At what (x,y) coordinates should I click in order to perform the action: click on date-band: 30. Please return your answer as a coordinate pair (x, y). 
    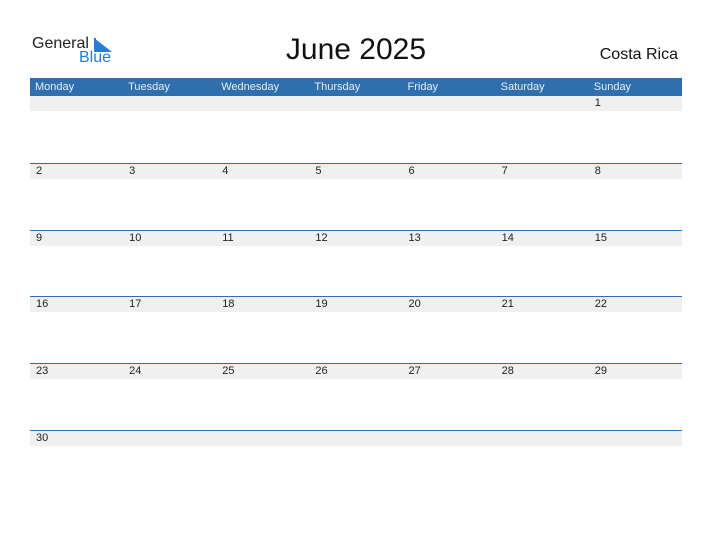
    Looking at the image, I should click on (356, 438).